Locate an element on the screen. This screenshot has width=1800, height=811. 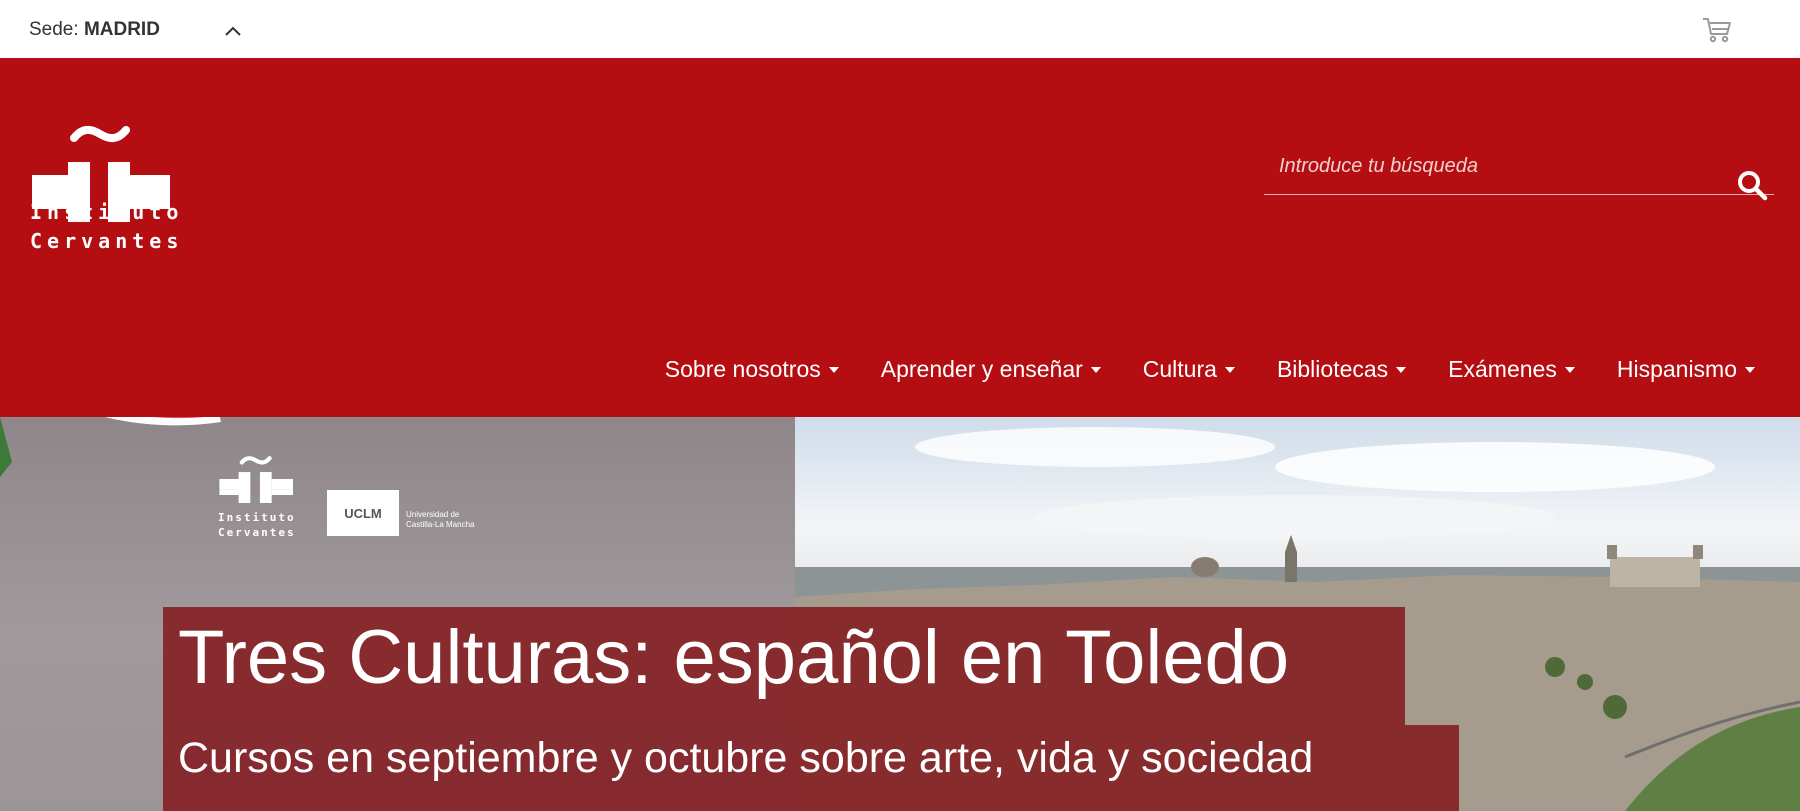
top-bar: Sede: MADRID is located at coordinates (900, 29).